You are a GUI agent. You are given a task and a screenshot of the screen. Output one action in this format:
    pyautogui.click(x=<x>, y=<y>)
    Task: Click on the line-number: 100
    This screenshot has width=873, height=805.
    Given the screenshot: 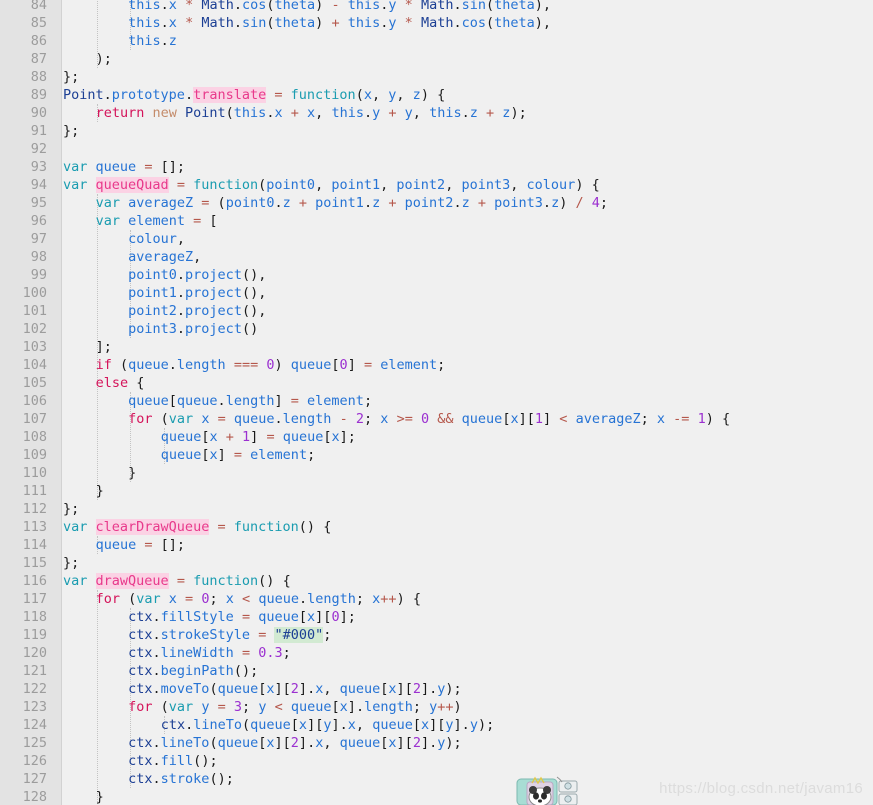 What is the action you would take?
    pyautogui.click(x=34, y=293)
    